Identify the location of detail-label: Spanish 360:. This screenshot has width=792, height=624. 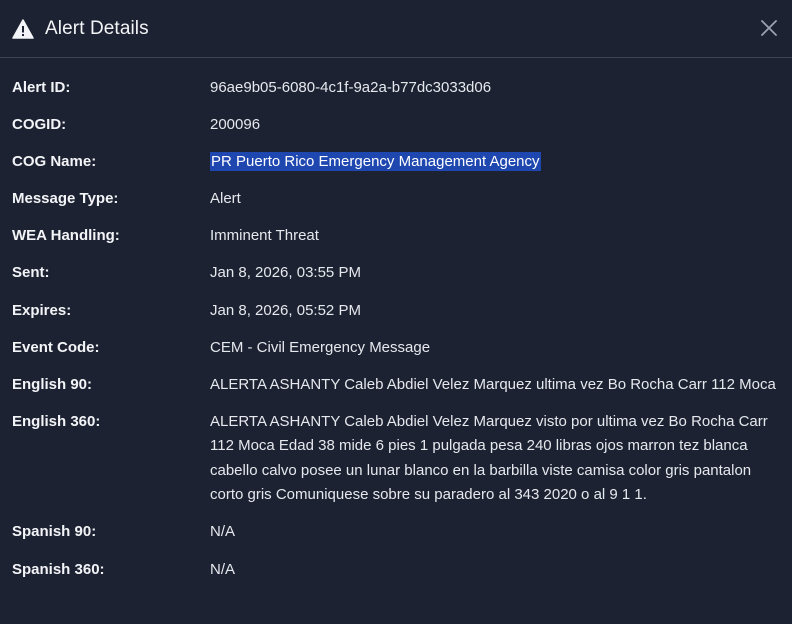
(58, 569).